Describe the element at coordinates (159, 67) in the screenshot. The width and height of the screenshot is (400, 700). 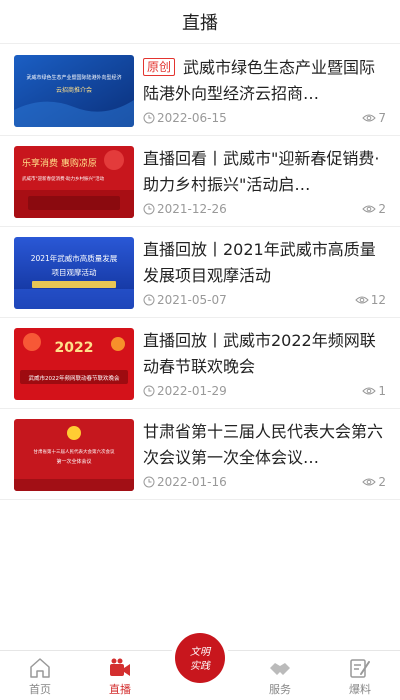
I see `original-badge: 原创` at that location.